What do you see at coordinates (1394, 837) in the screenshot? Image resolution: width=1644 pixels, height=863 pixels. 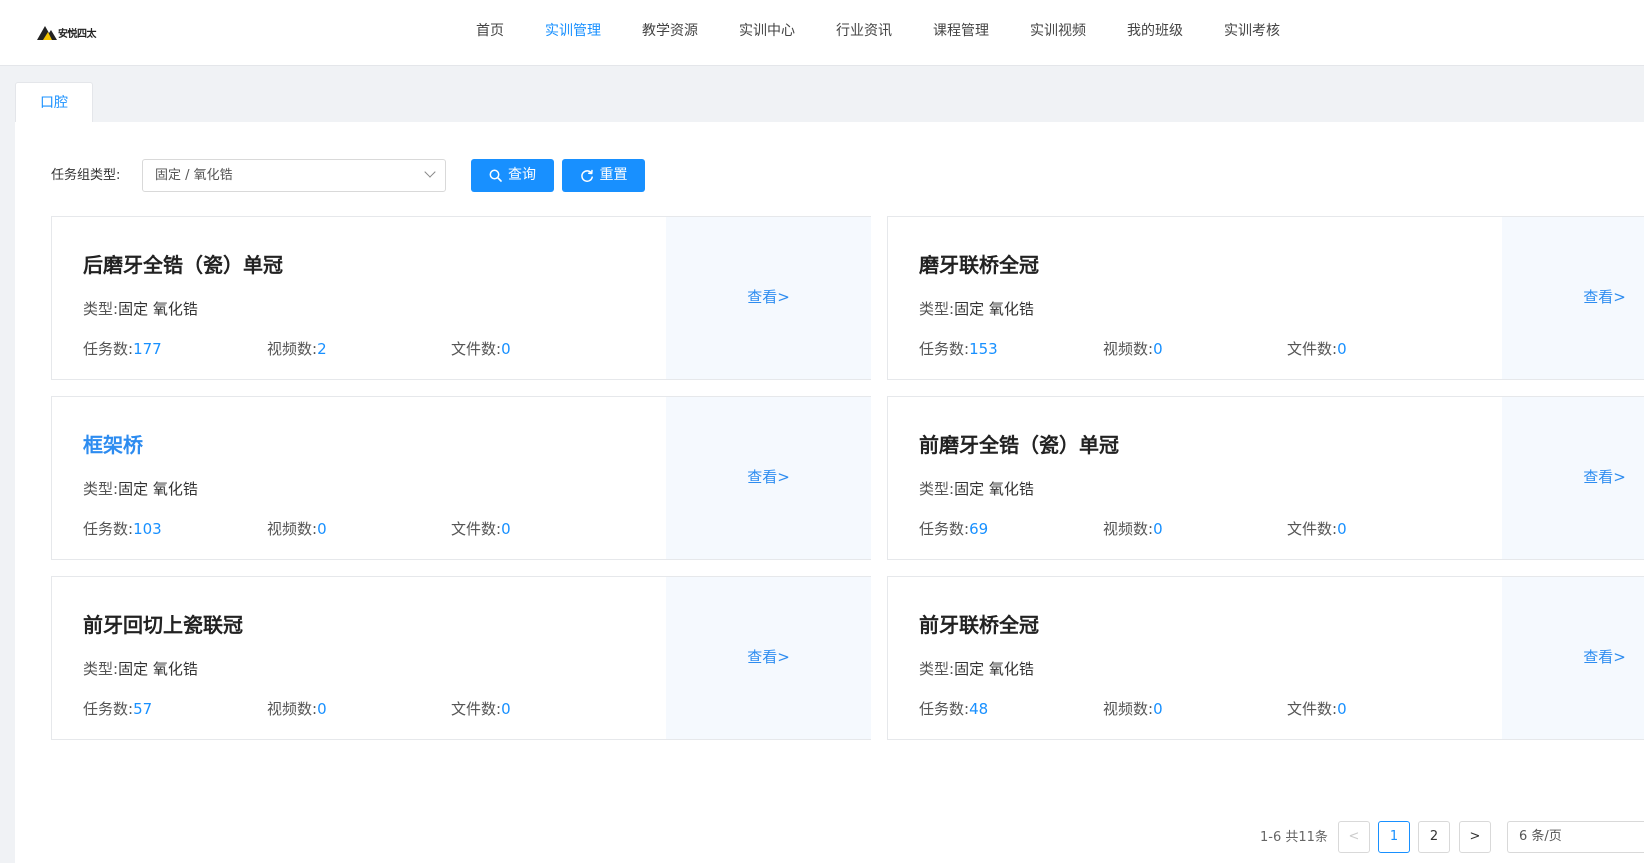 I see `pagination-page-1: 1` at bounding box center [1394, 837].